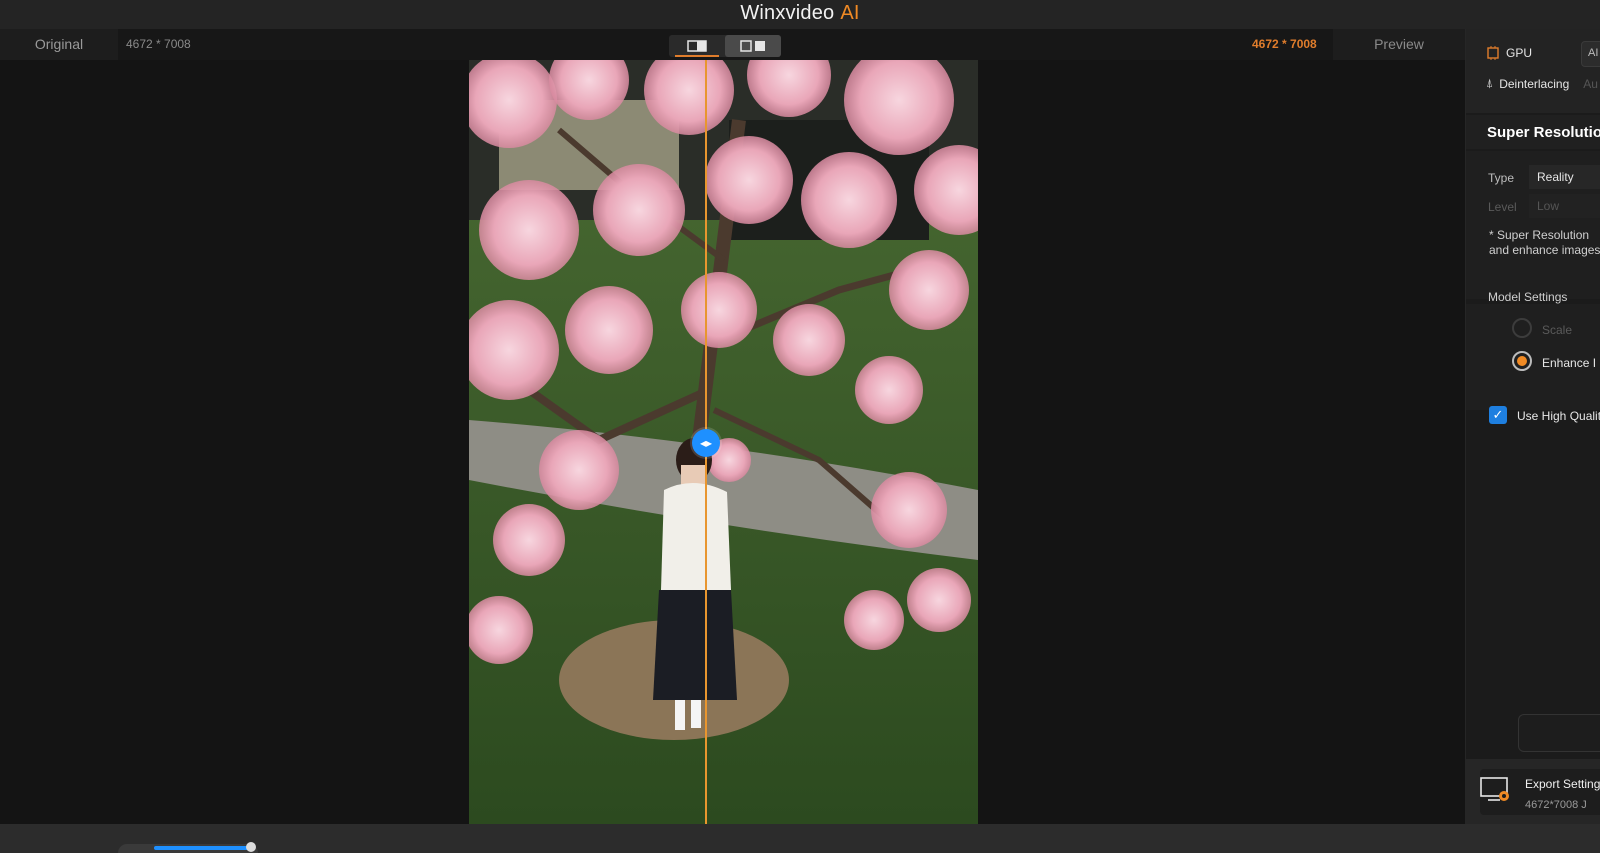 The image size is (1600, 853). I want to click on model-settings-label: Model Settings, so click(1528, 297).